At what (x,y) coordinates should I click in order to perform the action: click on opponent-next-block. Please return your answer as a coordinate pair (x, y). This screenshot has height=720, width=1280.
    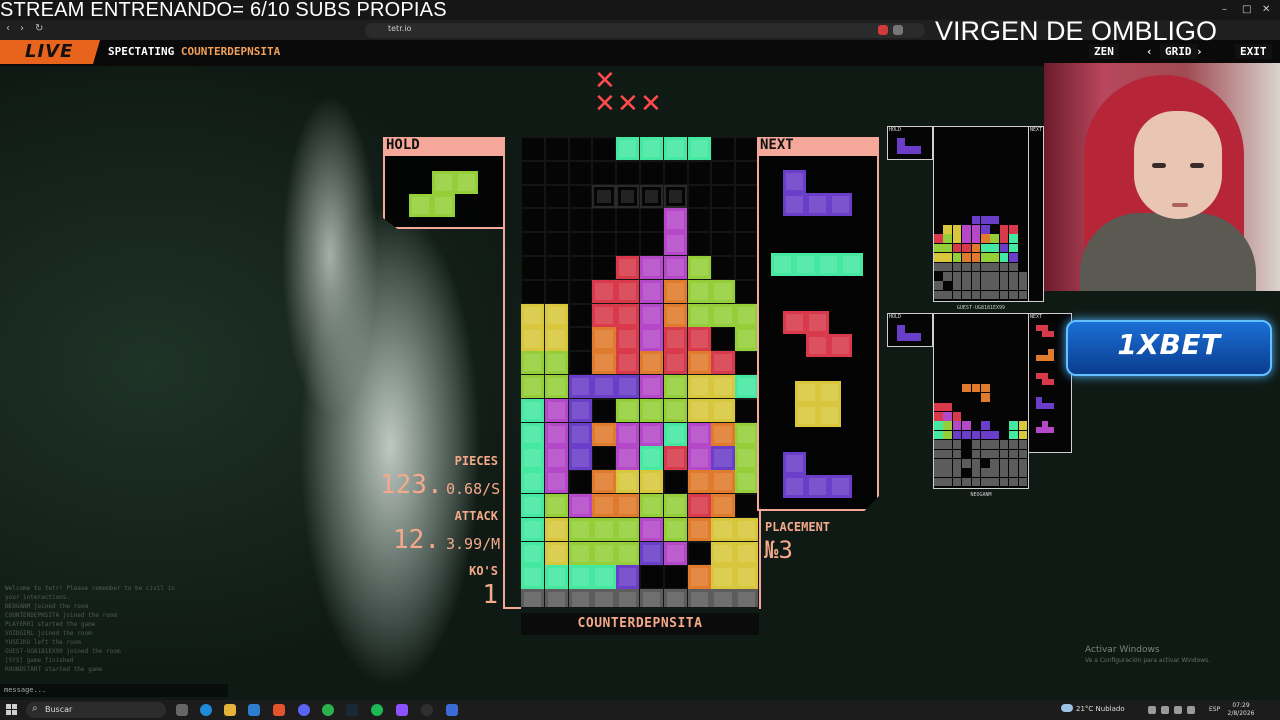
    Looking at the image, I should click on (1051, 382).